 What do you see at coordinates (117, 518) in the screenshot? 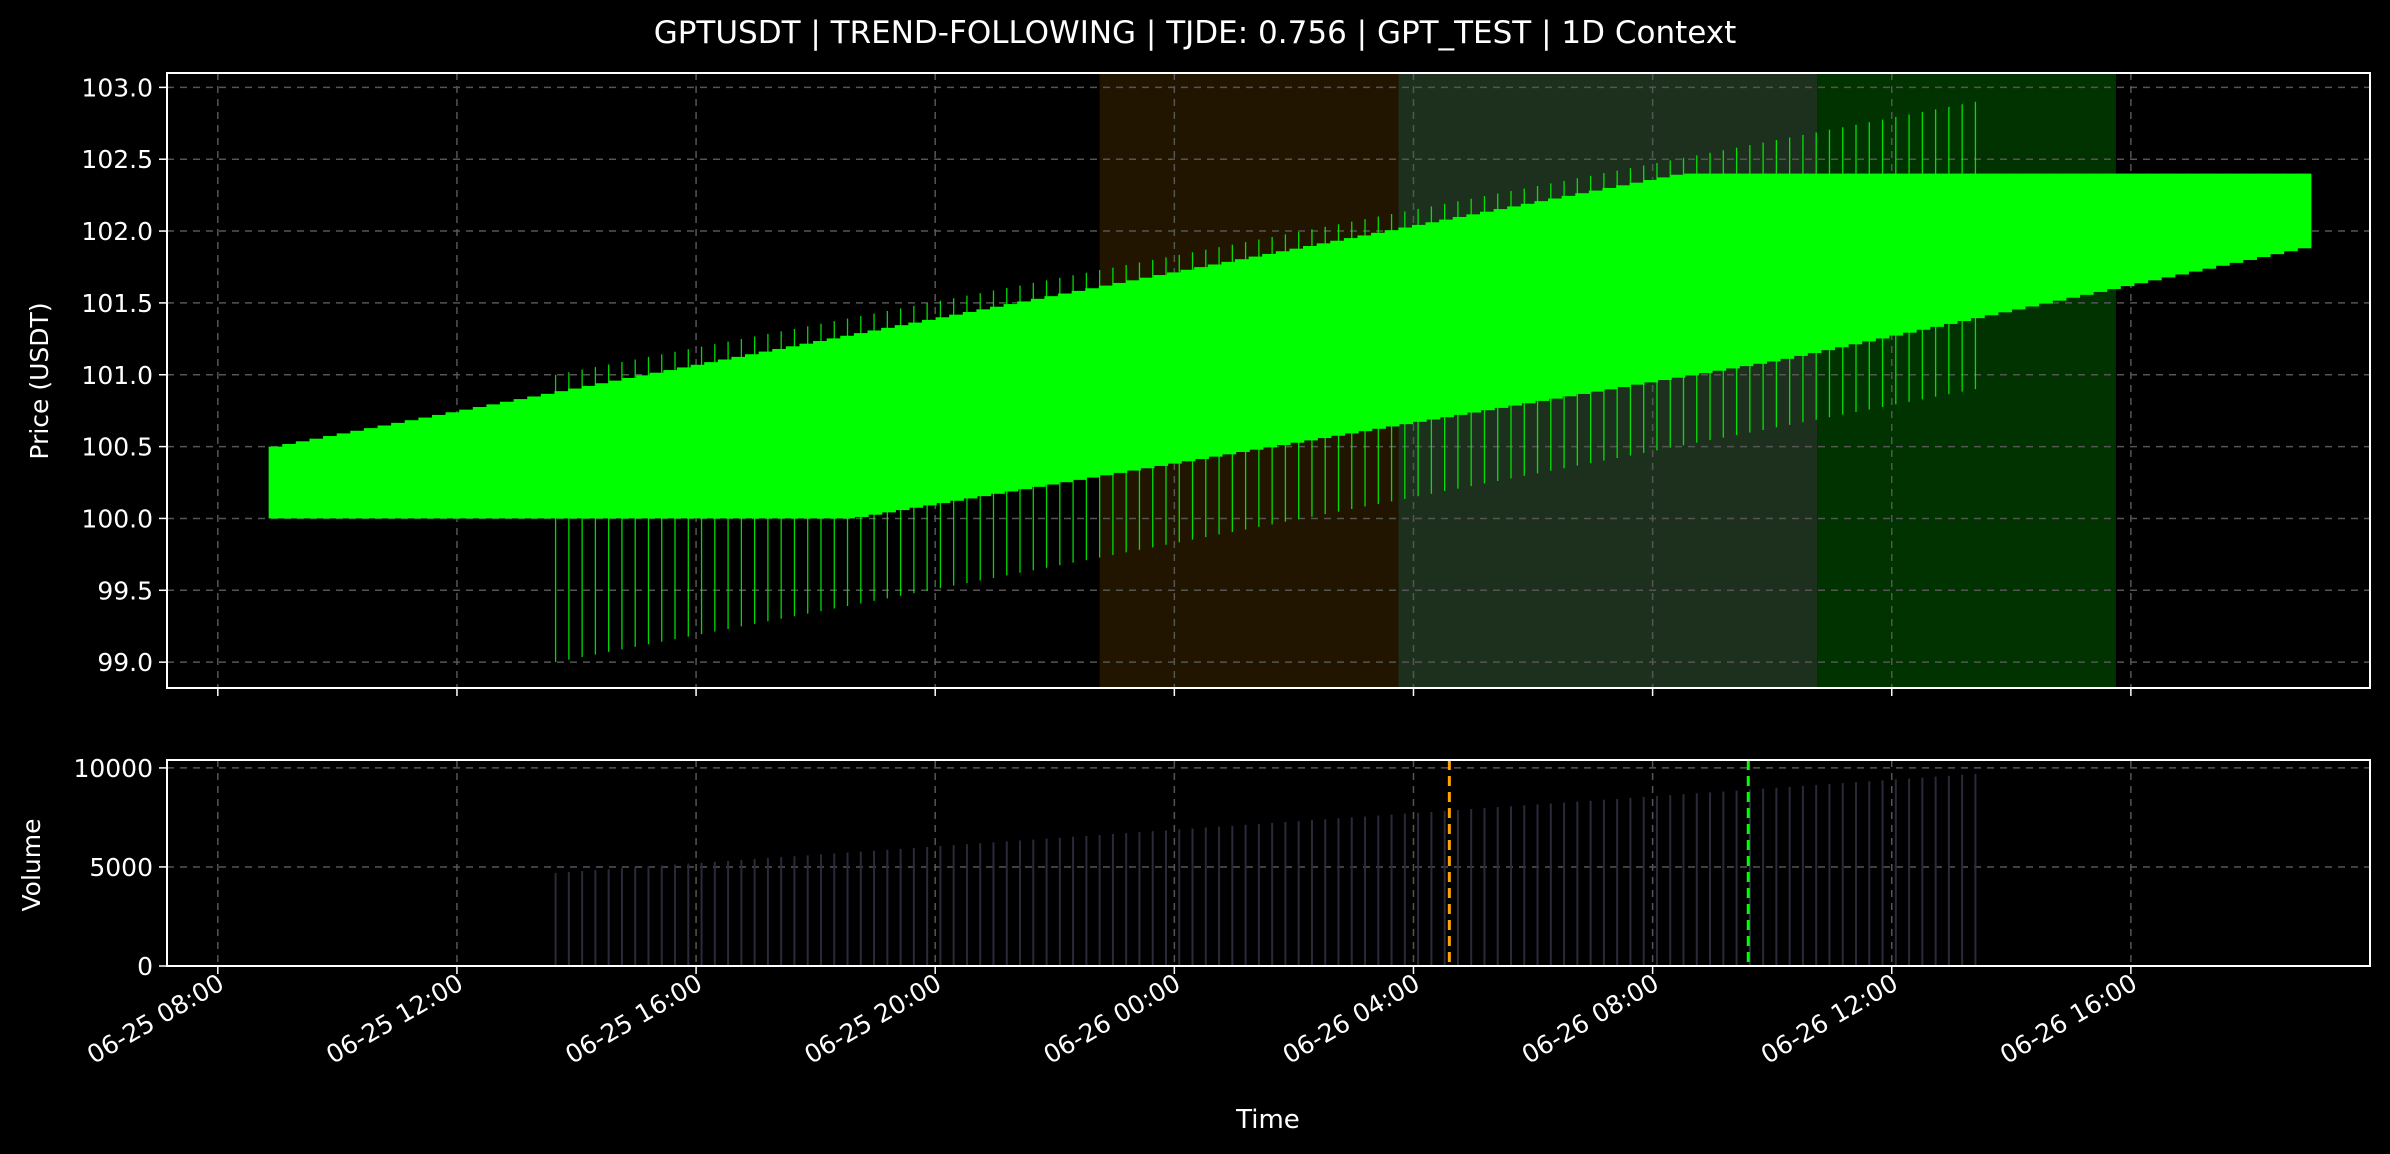
I see `price-ytick-label-2: 100.0` at bounding box center [117, 518].